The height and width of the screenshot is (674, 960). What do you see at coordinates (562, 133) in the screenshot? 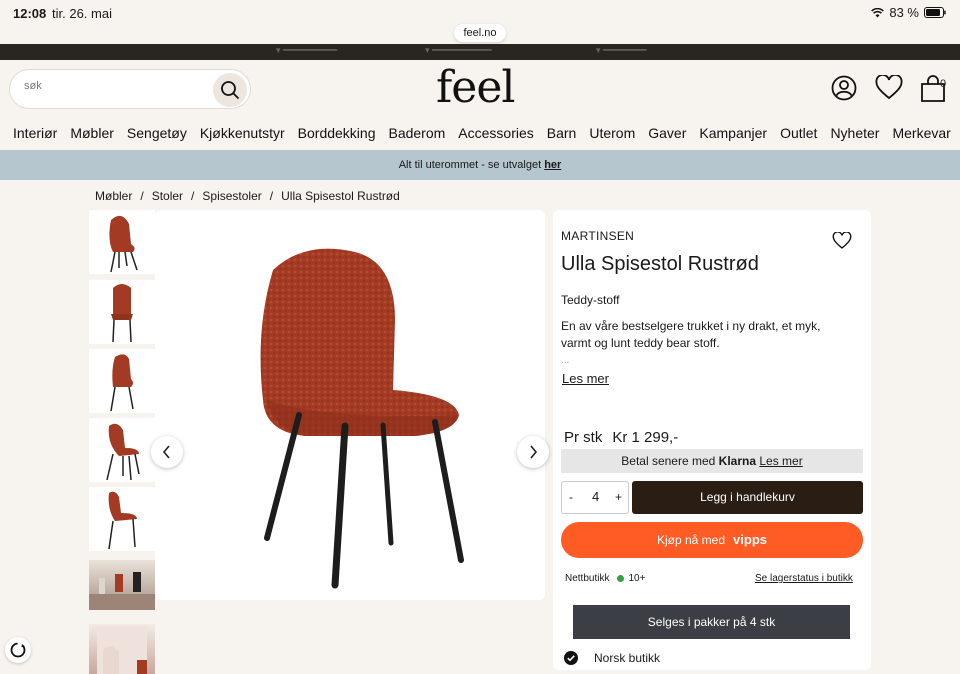
I see `nav-item-kids: Barn` at bounding box center [562, 133].